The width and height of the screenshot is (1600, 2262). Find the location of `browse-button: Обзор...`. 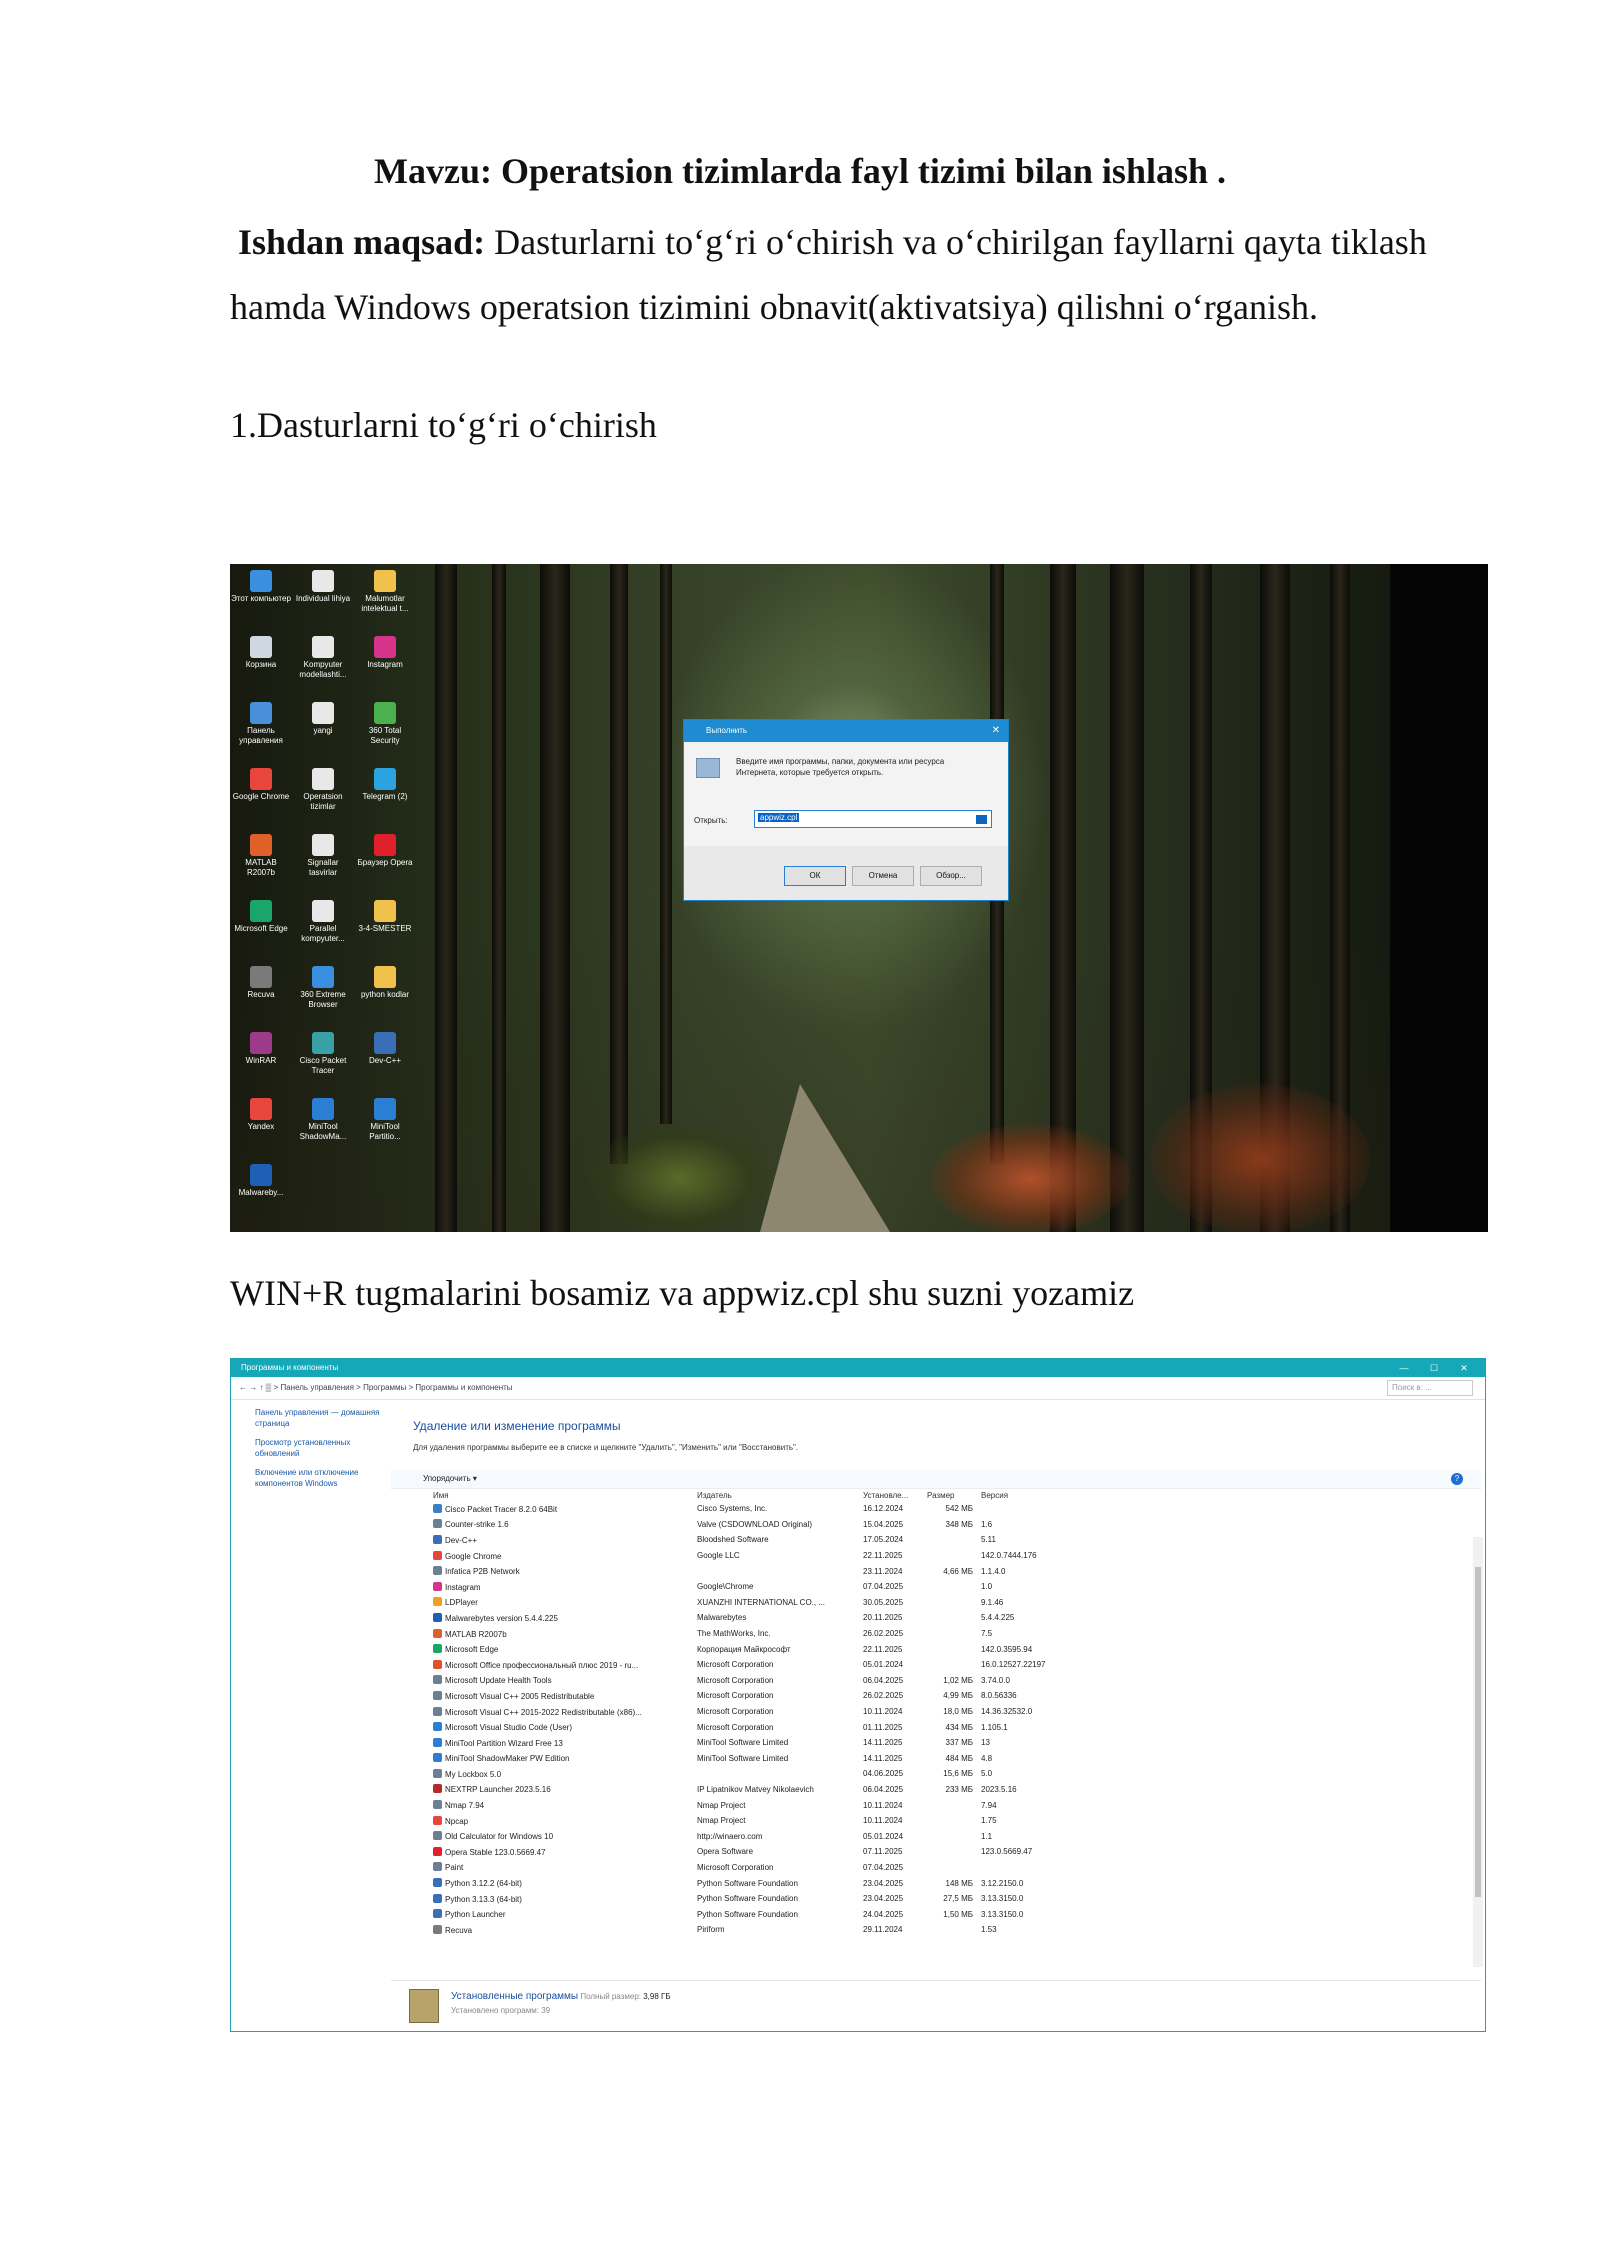

browse-button: Обзор... is located at coordinates (951, 876).